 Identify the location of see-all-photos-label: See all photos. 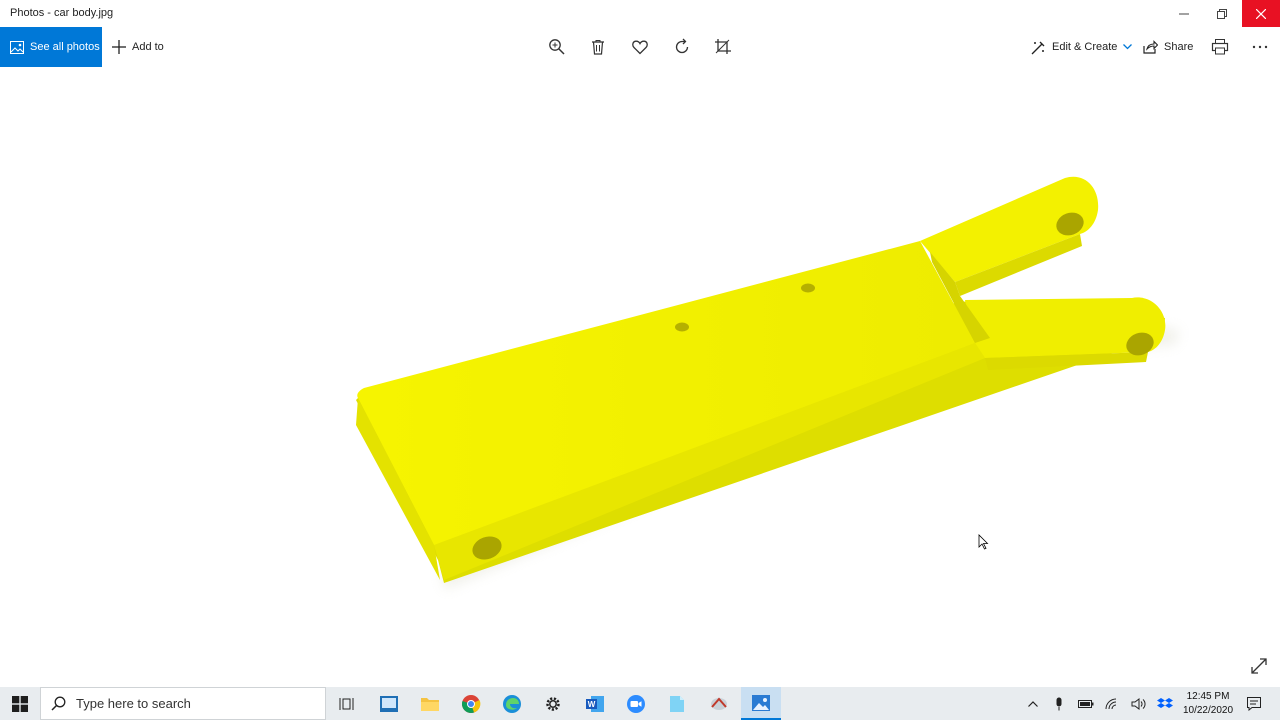
(65, 47).